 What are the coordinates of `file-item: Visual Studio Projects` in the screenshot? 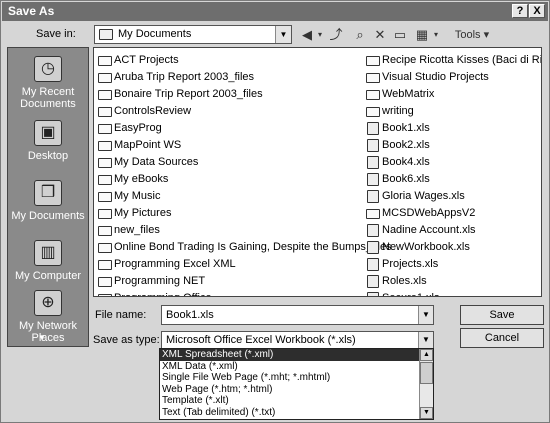 It's located at (452, 77).